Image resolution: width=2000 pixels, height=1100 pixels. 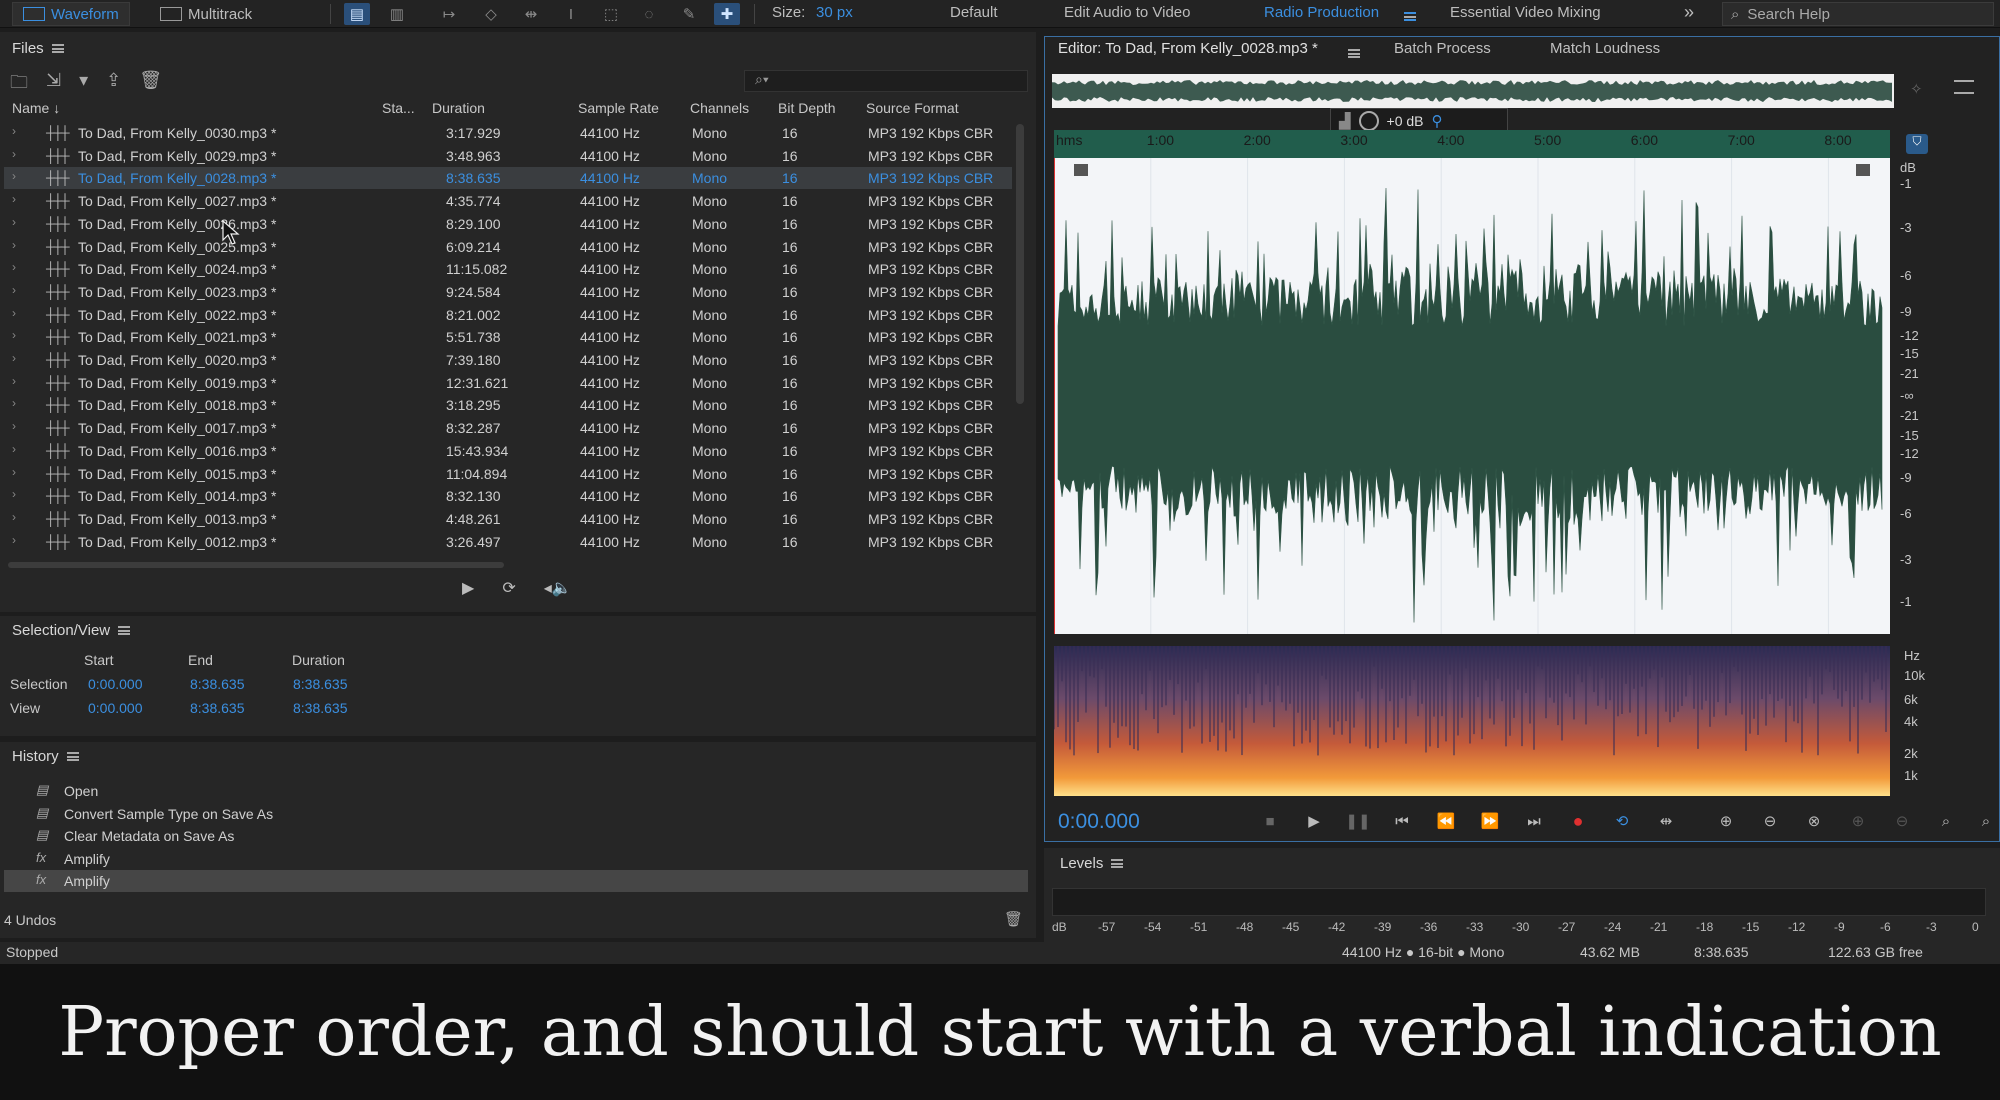 What do you see at coordinates (1437, 121) in the screenshot?
I see `hud-pin-icon: ⚲` at bounding box center [1437, 121].